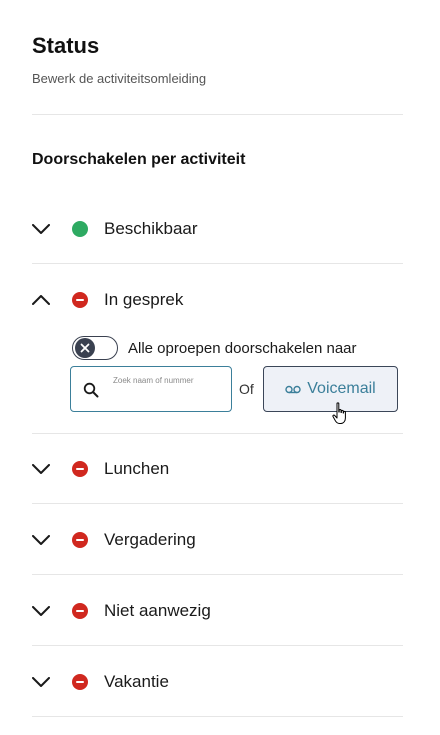 The image size is (440, 735). I want to click on search-input: Zoek naam of nummer, so click(151, 389).